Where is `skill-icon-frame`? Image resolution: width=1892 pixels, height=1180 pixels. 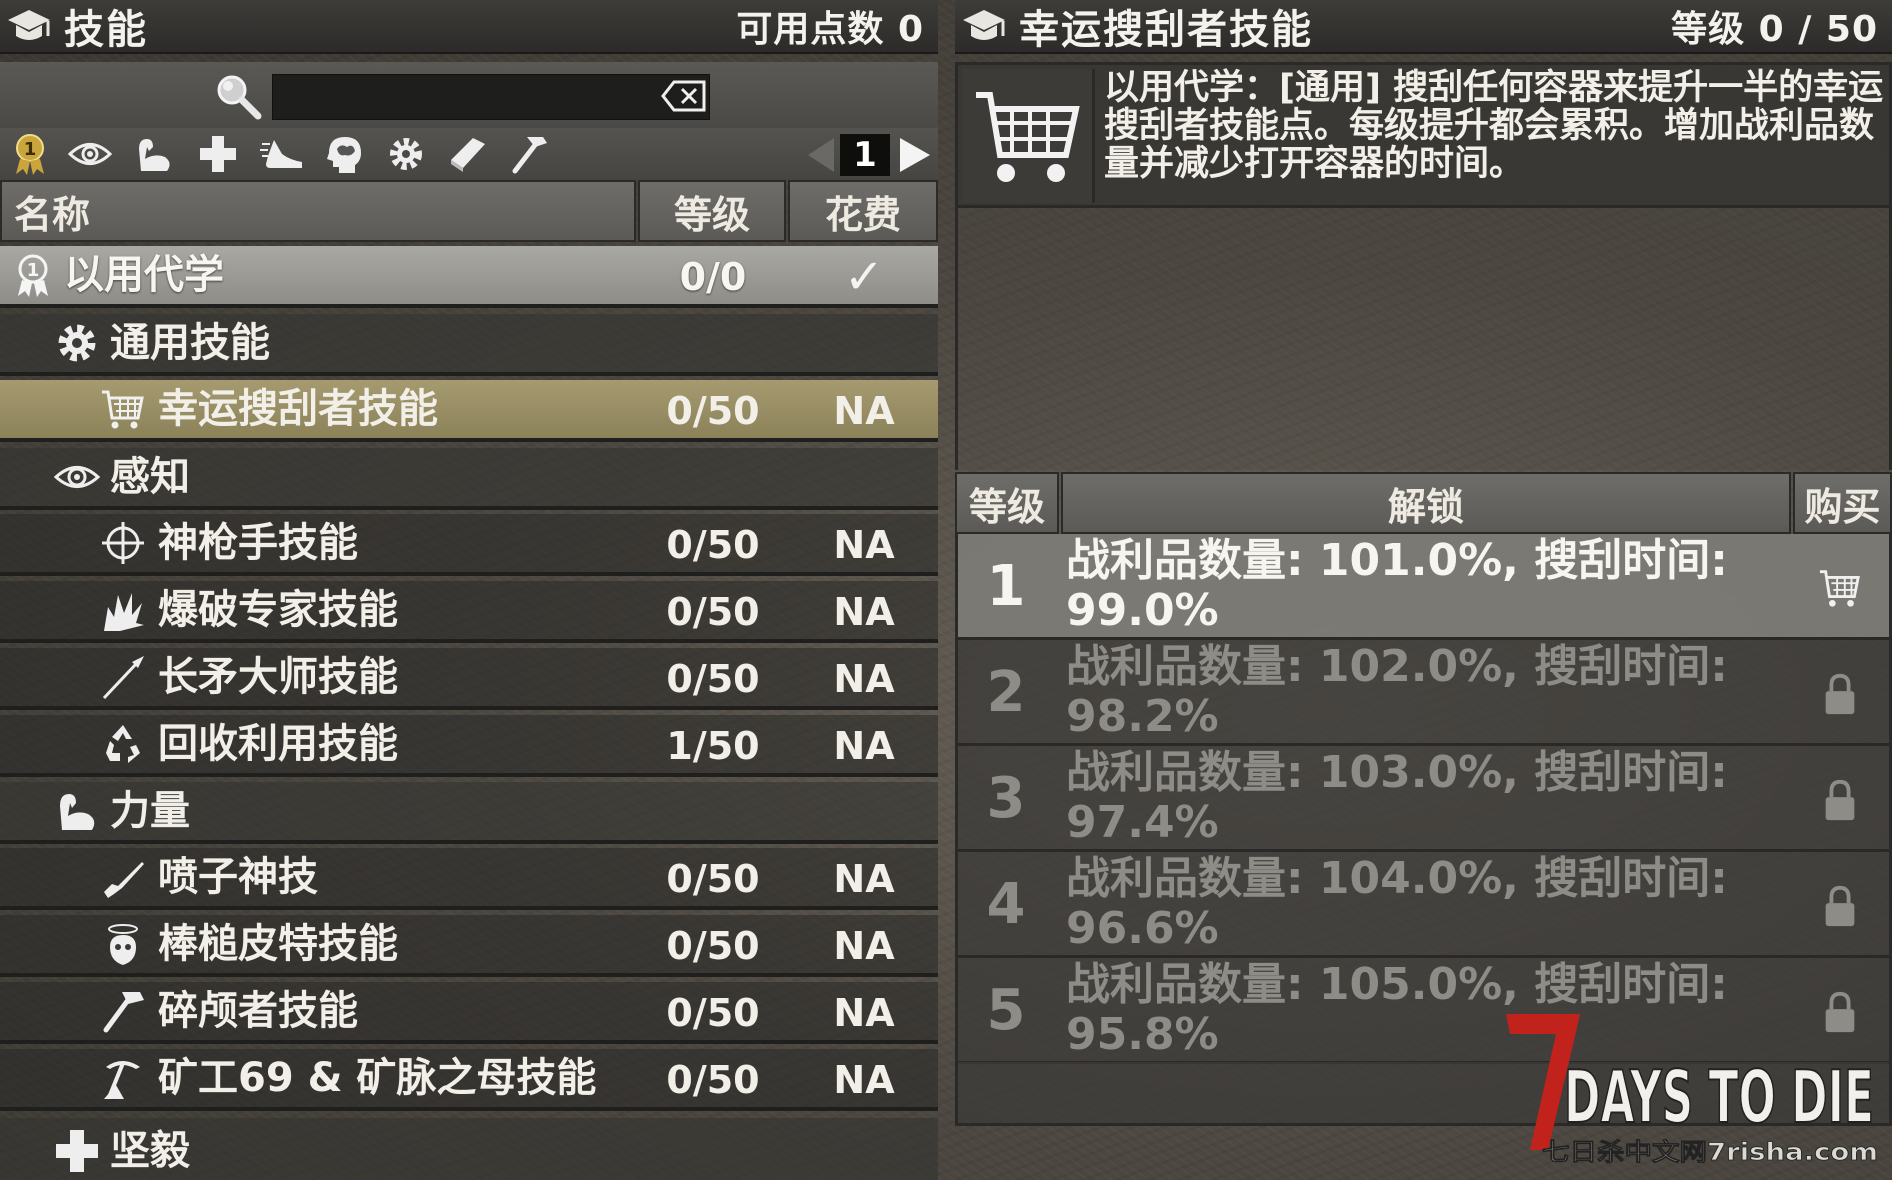
skill-icon-frame is located at coordinates (1028, 136).